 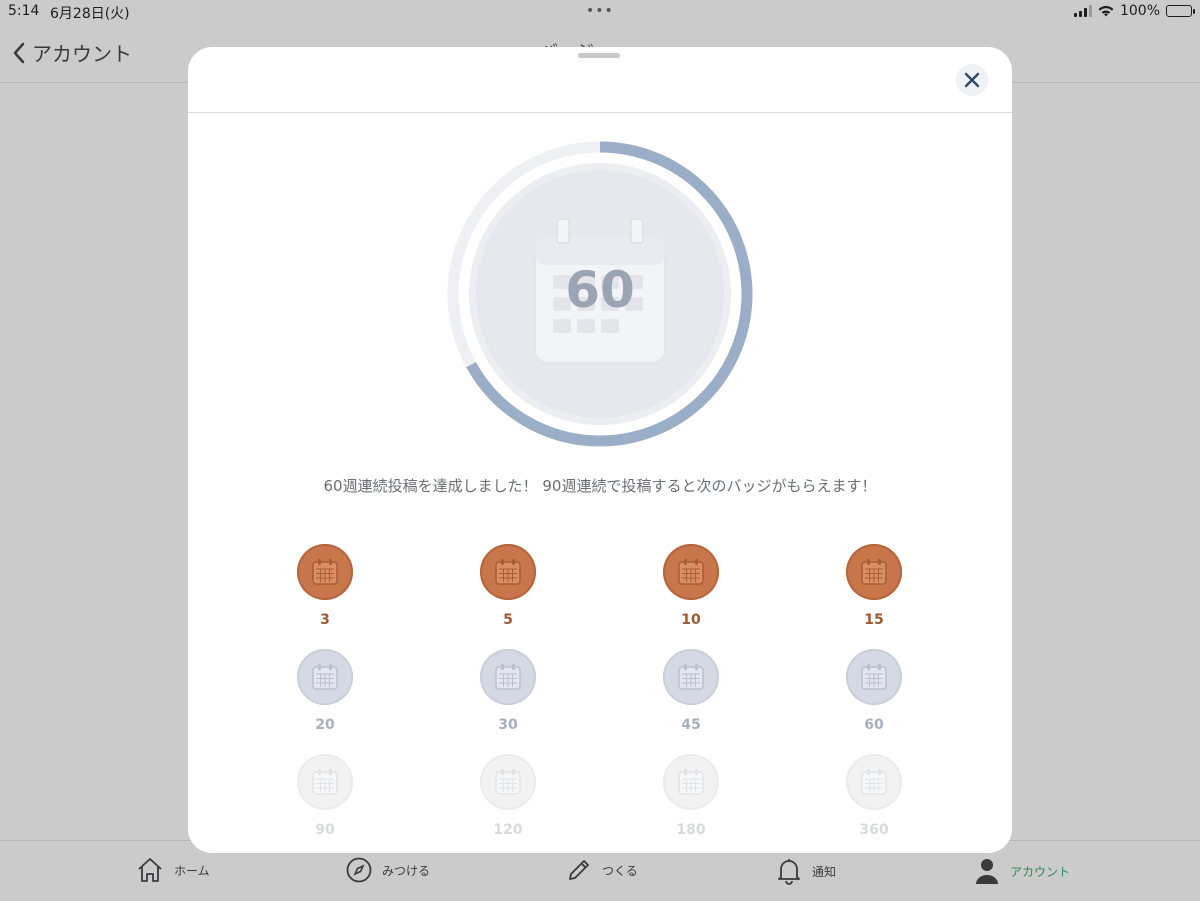 I want to click on badge-label: 15, so click(x=874, y=620).